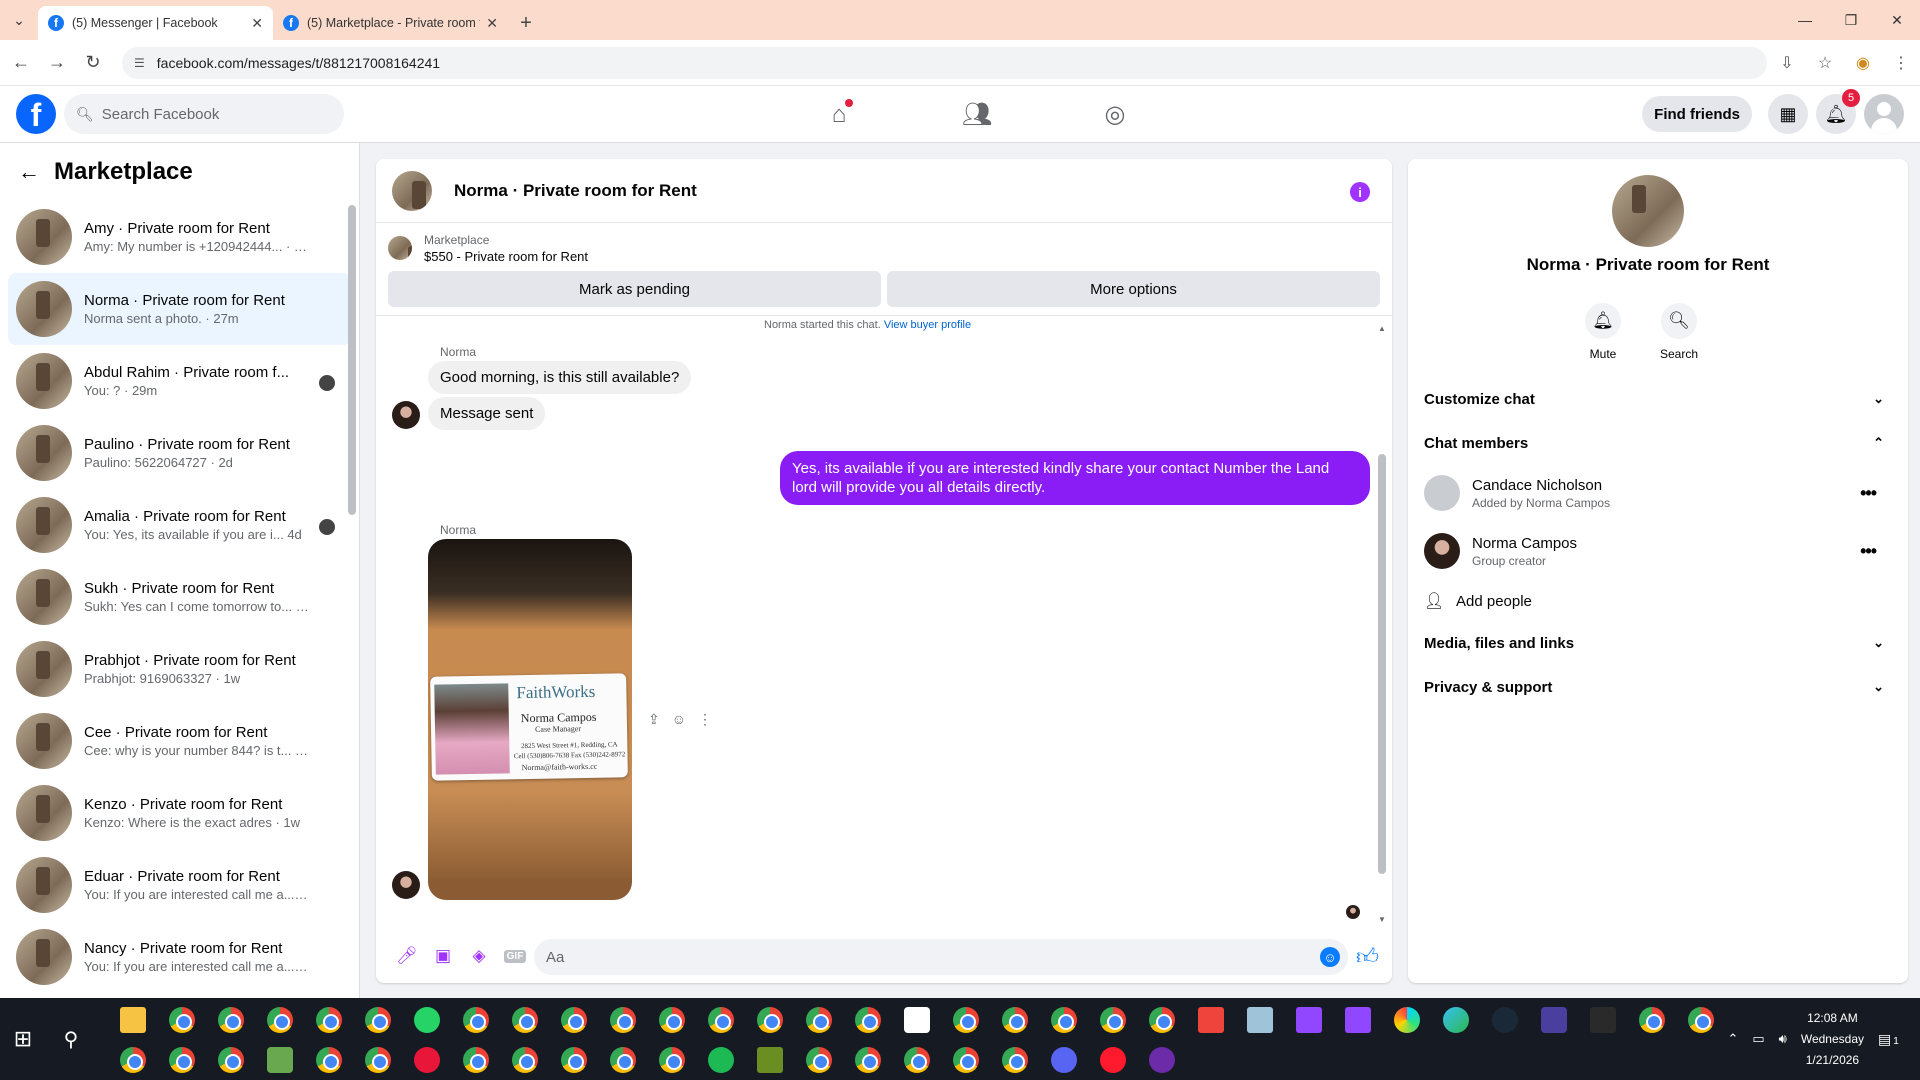 Image resolution: width=1920 pixels, height=1080 pixels. Describe the element at coordinates (1133, 289) in the screenshot. I see `more-options-button: More options` at that location.